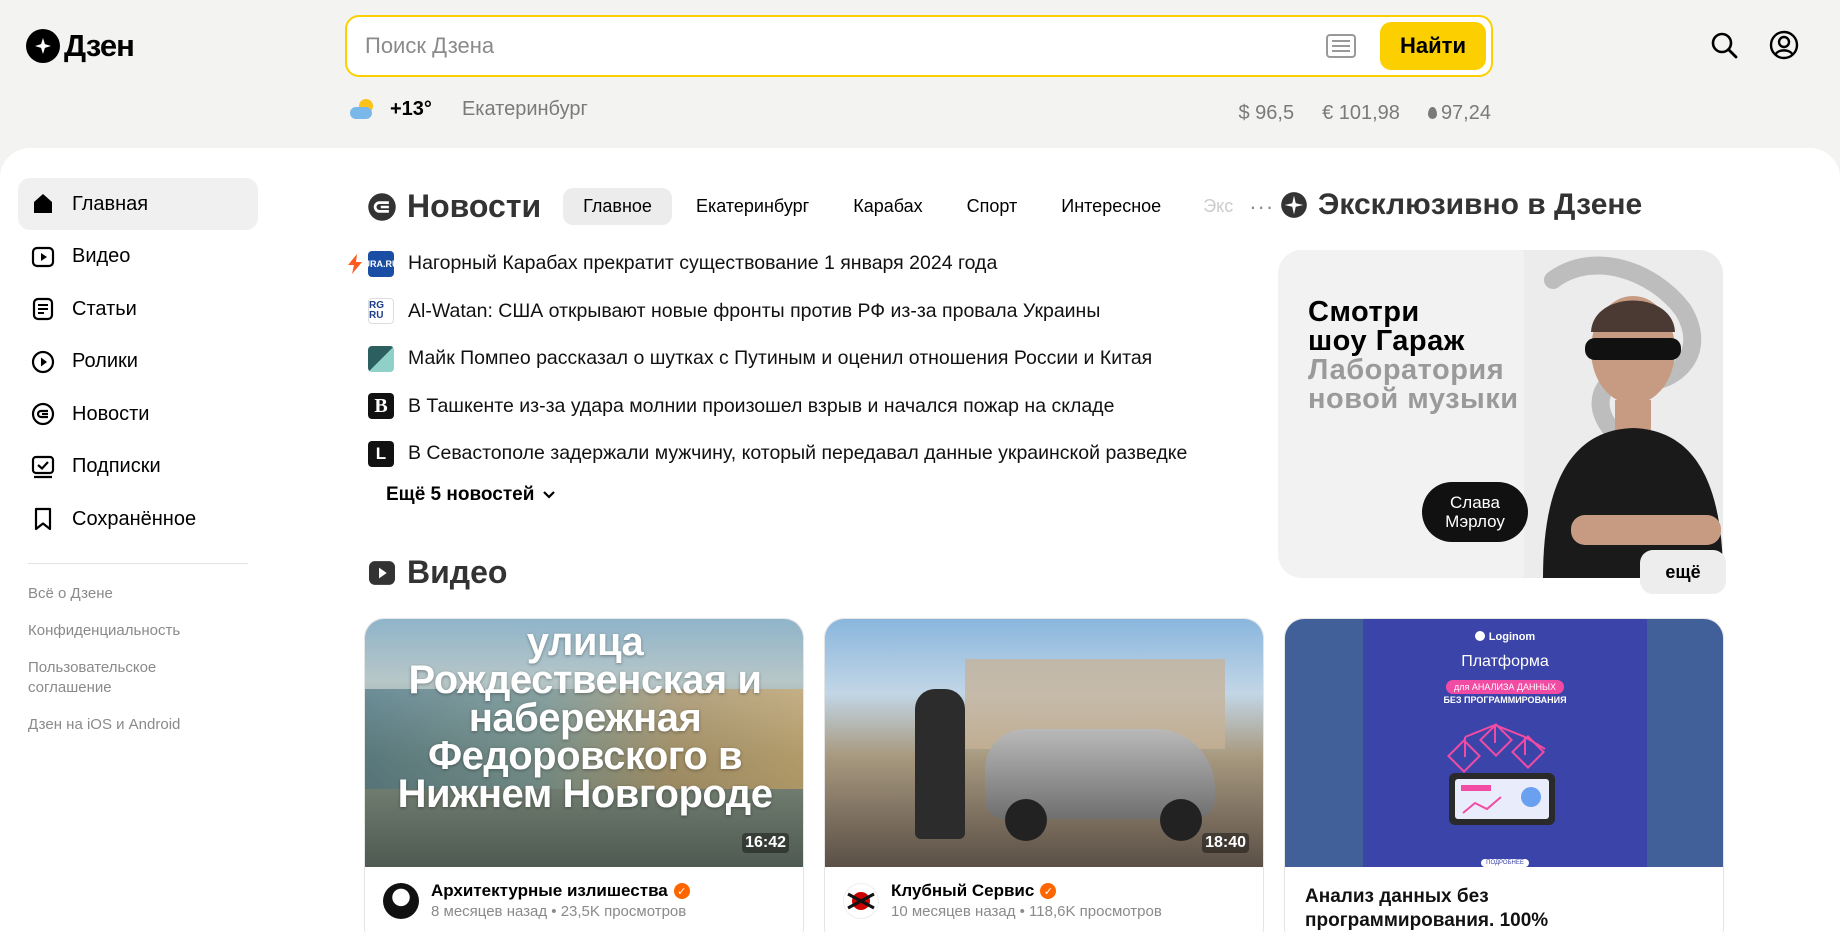  What do you see at coordinates (836, 46) in the screenshot?
I see `search-input` at bounding box center [836, 46].